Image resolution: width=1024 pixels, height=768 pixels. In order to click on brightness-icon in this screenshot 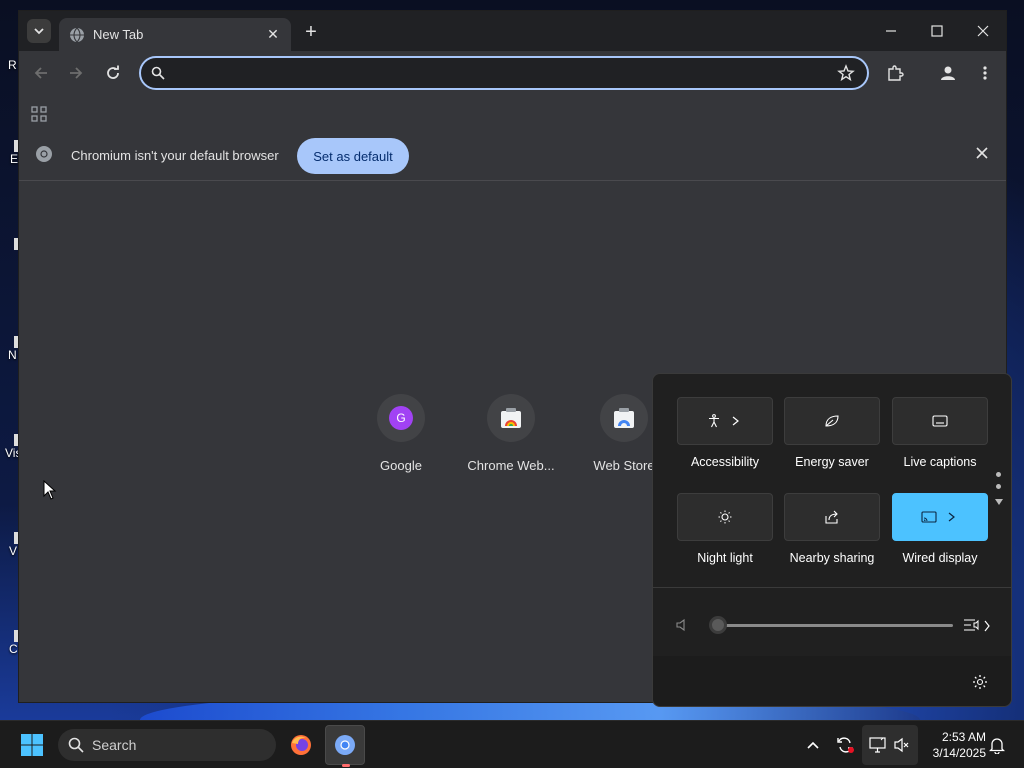, I will do `click(725, 517)`.